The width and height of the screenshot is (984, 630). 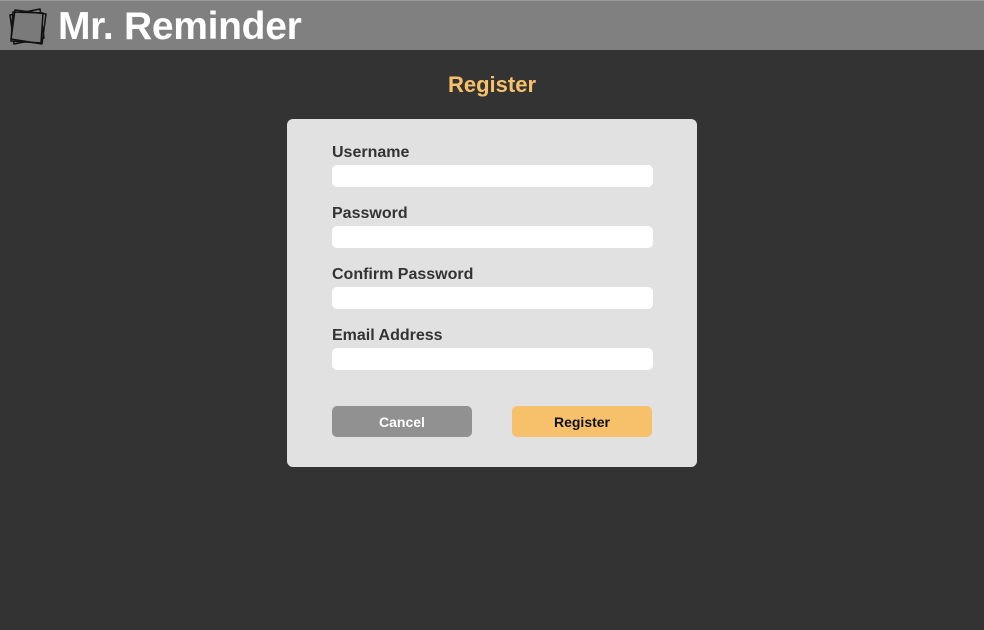 I want to click on username-label: Username, so click(x=371, y=152).